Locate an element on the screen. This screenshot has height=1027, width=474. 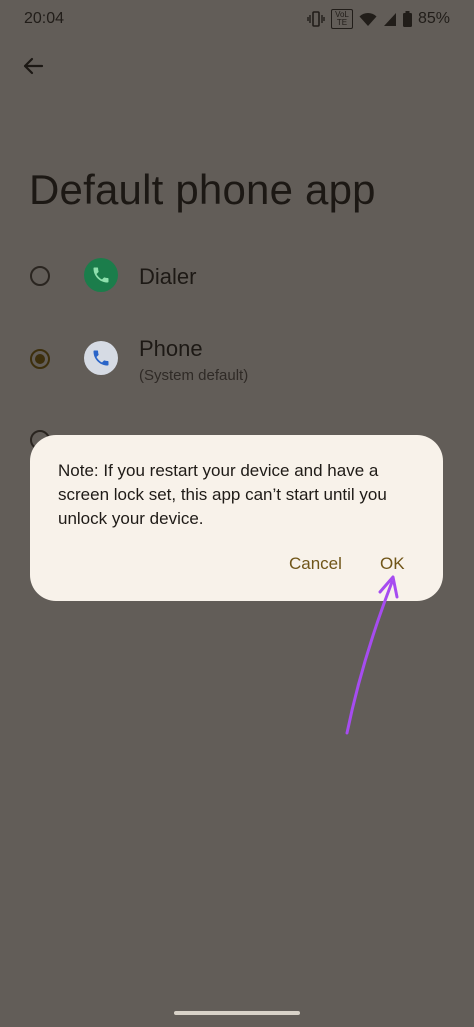
battery-icon is located at coordinates (407, 19).